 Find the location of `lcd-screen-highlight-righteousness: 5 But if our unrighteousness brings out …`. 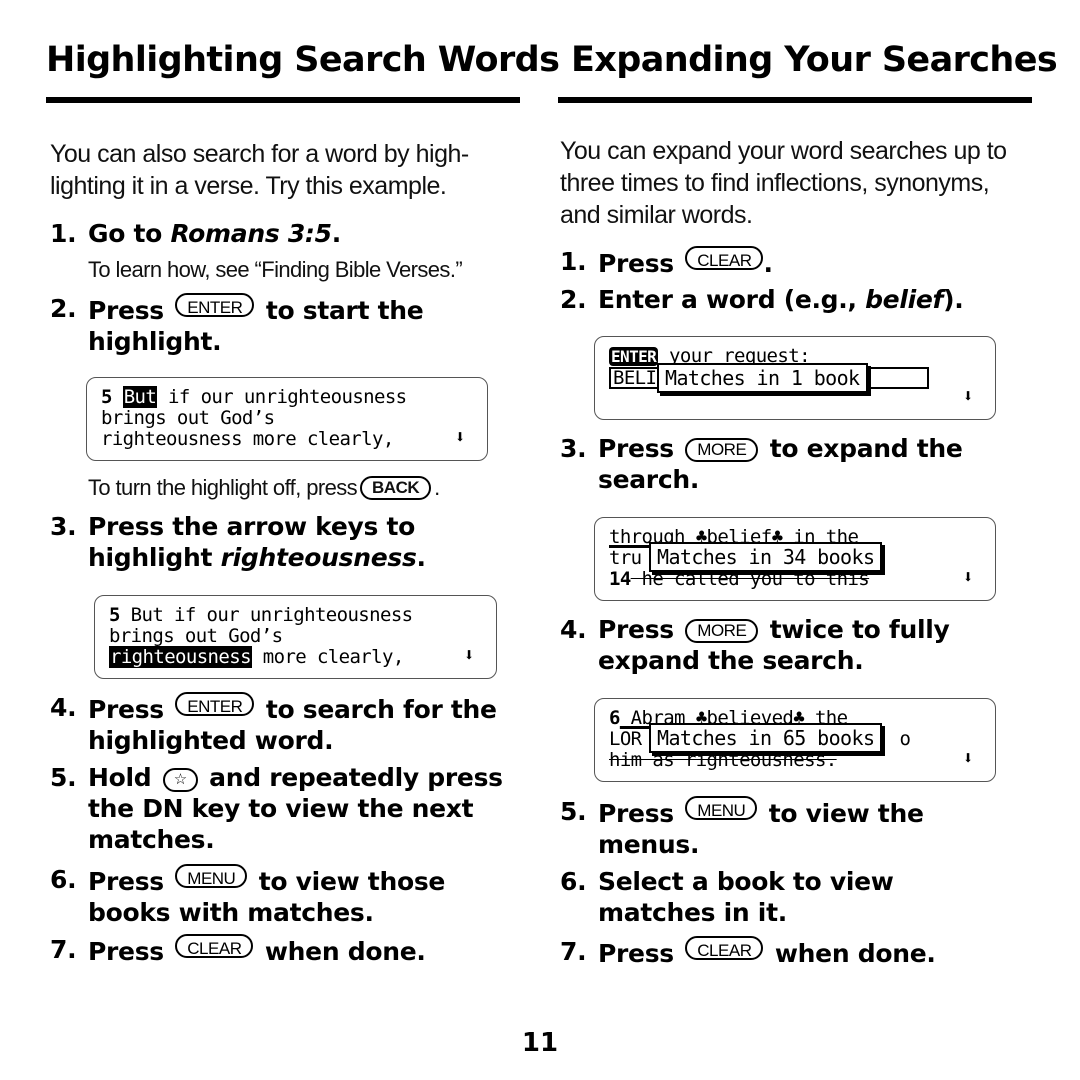

lcd-screen-highlight-righteousness: 5 But if our unrighteousness brings out … is located at coordinates (295, 637).